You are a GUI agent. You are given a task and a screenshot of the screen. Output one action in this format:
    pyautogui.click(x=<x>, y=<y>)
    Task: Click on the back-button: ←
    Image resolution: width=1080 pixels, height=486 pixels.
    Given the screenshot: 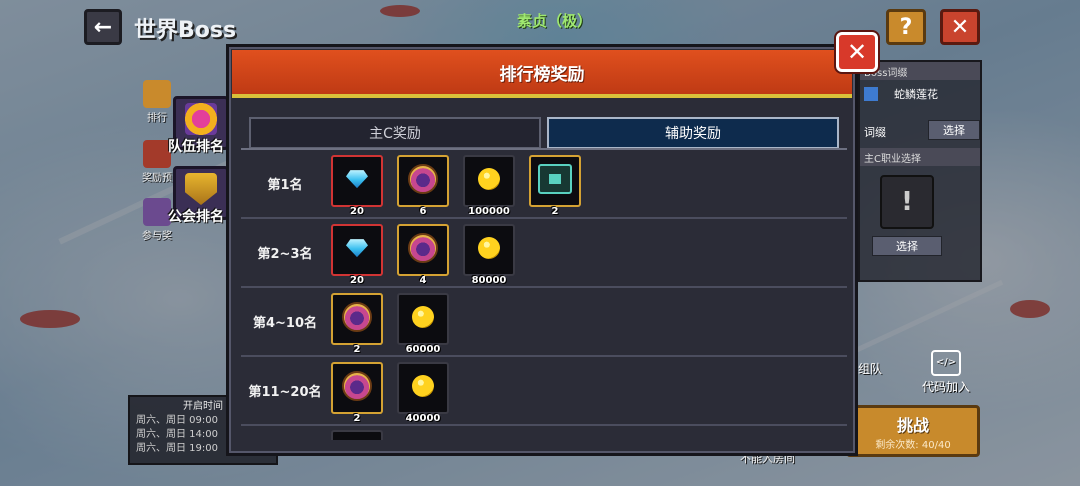 What is the action you would take?
    pyautogui.click(x=103, y=27)
    